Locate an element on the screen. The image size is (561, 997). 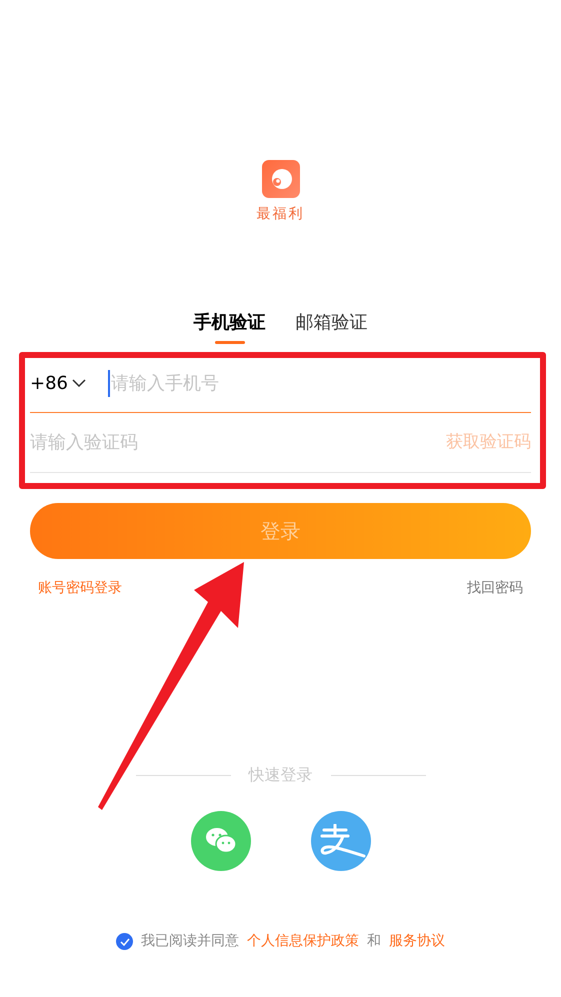
account-login-link: 账号密码登录 is located at coordinates (80, 588).